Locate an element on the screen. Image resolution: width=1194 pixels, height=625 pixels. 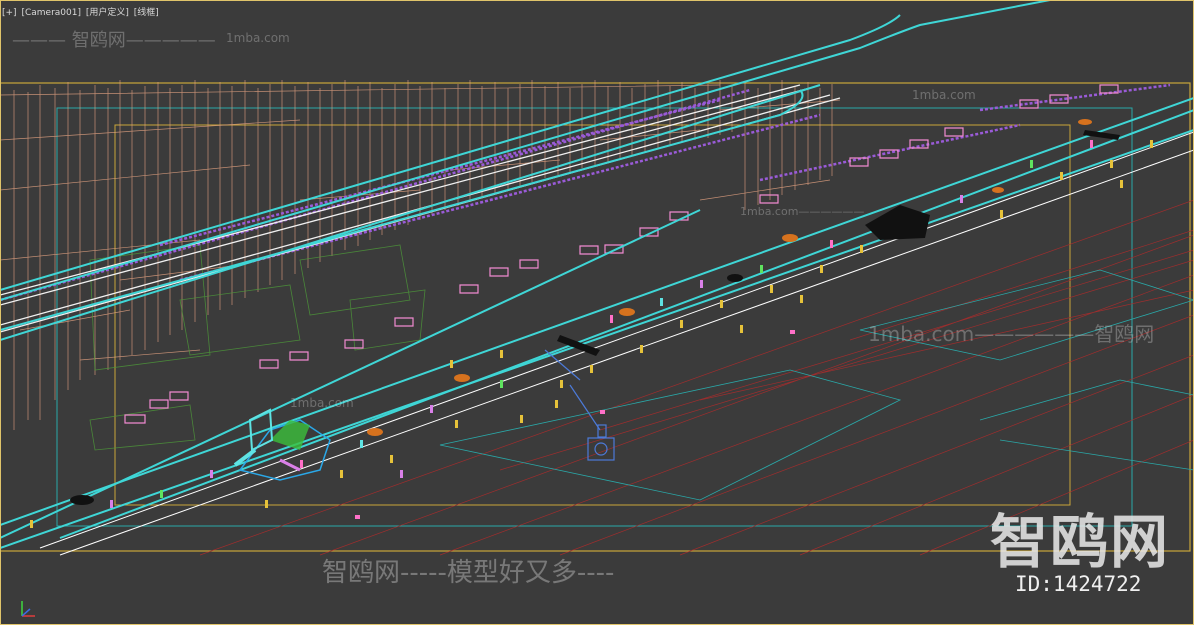
watermark-top: ——— 智鸥网————— is located at coordinates (114, 40).